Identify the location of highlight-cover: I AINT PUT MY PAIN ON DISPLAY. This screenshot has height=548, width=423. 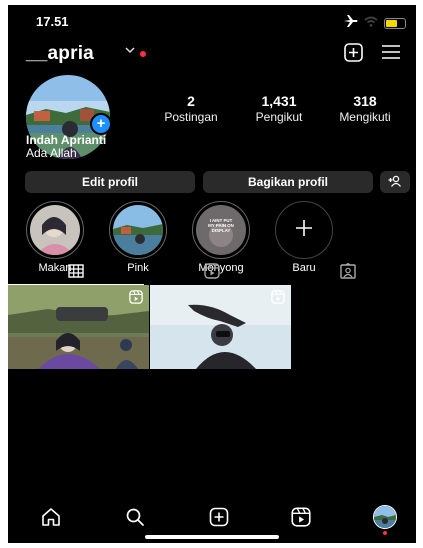
(221, 230).